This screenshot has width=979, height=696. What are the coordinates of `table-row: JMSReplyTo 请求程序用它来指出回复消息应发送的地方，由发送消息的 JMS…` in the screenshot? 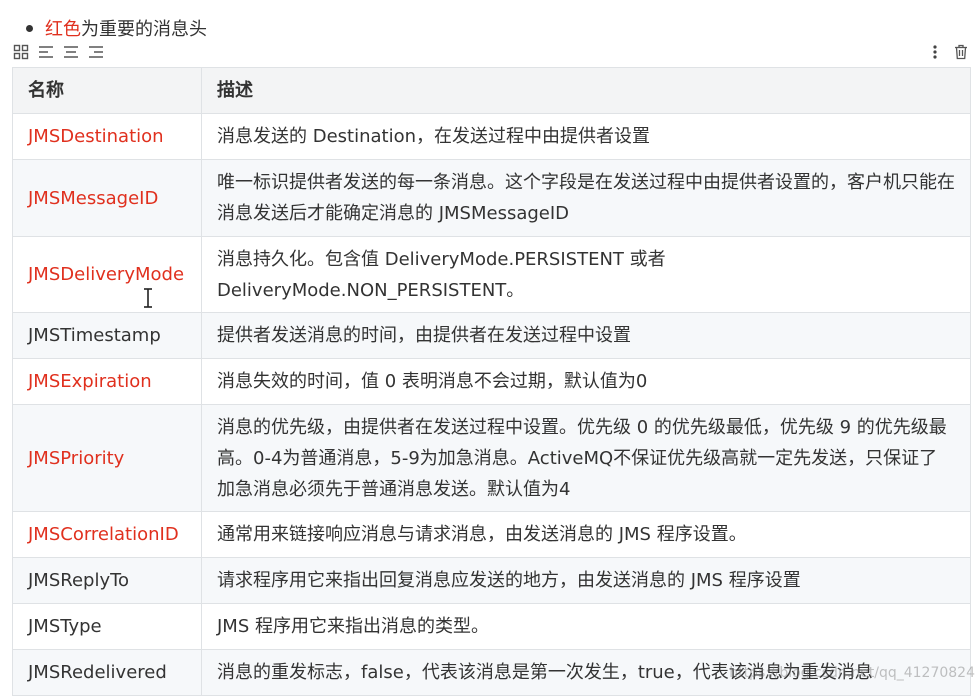 It's located at (491, 580).